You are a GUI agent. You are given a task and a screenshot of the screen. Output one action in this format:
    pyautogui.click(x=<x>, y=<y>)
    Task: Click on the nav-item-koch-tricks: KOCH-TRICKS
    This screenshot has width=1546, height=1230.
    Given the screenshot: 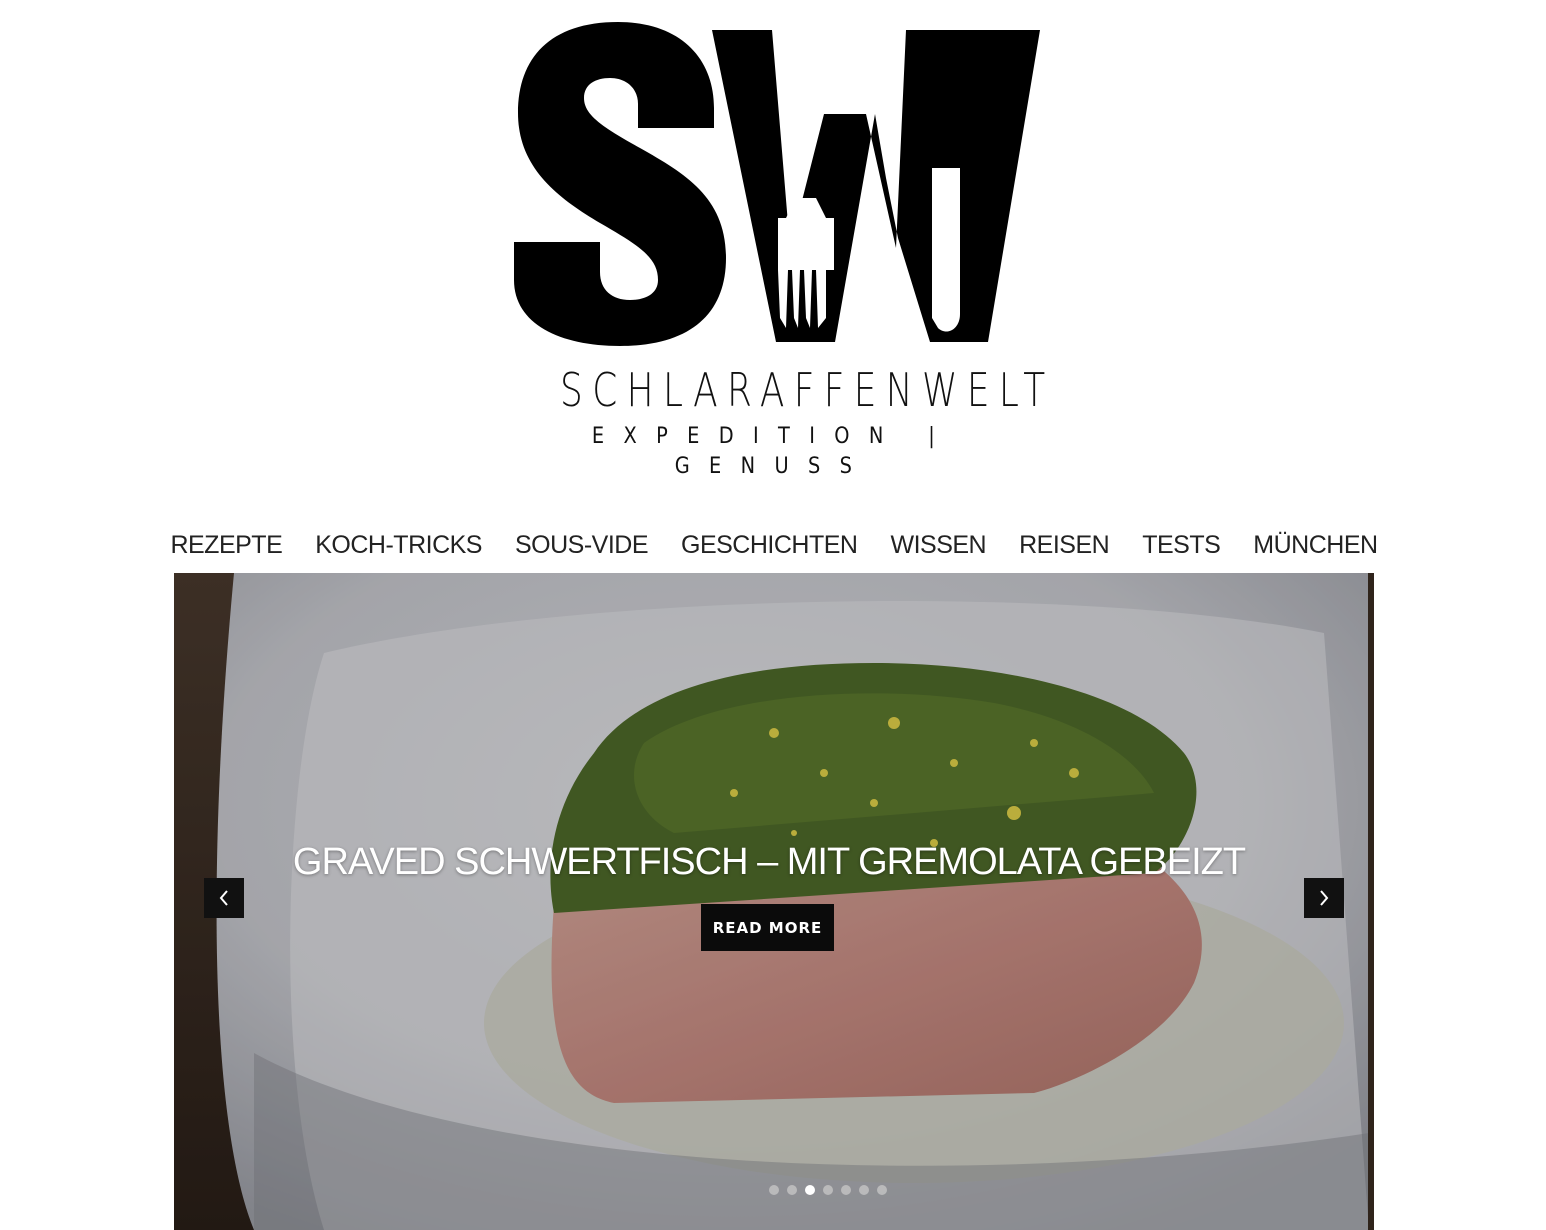 What is the action you would take?
    pyautogui.click(x=398, y=545)
    